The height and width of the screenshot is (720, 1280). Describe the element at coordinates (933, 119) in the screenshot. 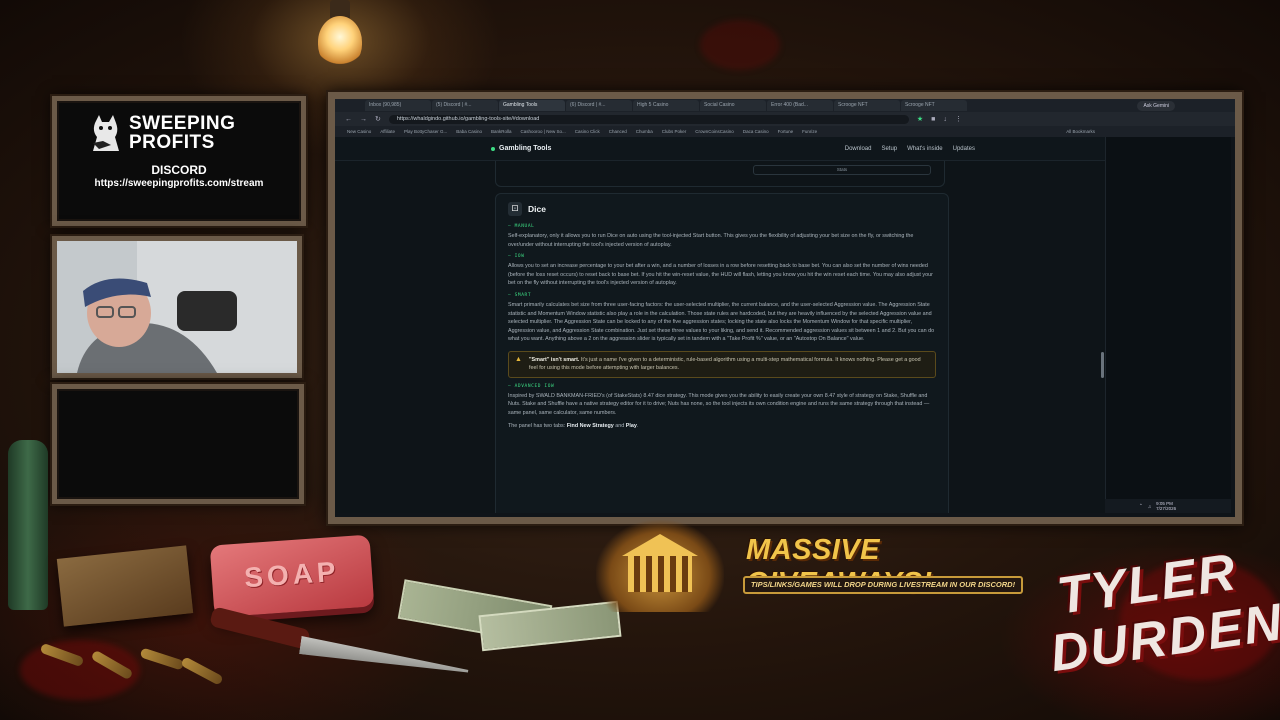

I see `extensions-icon: ■` at that location.